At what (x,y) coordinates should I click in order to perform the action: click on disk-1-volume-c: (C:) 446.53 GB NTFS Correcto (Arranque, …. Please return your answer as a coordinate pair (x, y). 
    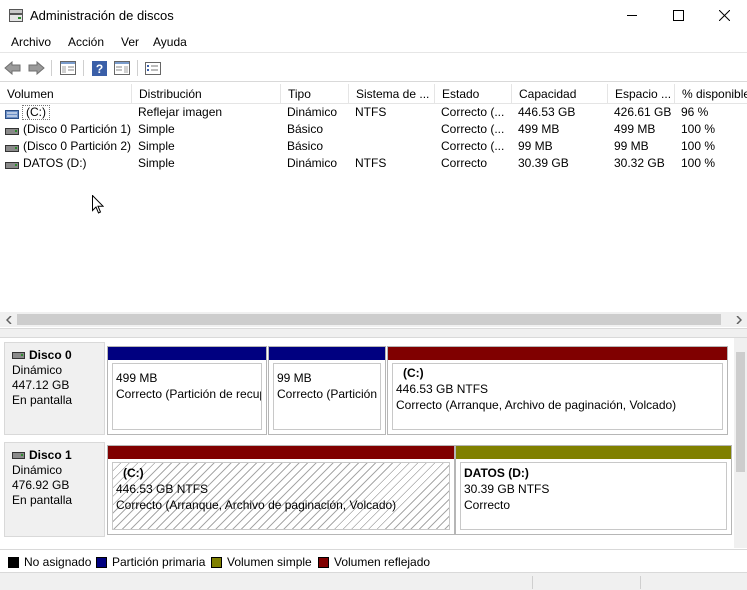
    Looking at the image, I should click on (281, 490).